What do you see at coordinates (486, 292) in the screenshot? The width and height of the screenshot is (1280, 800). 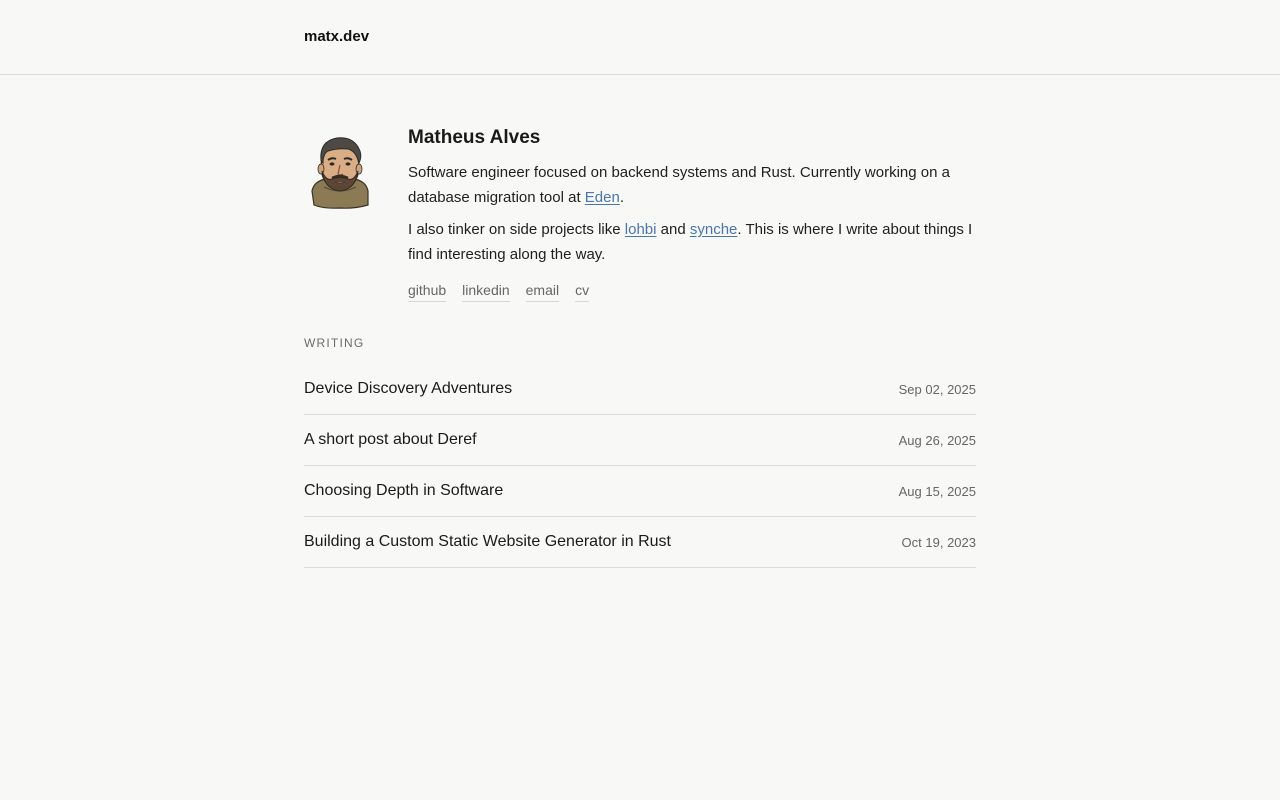 I see `linkedin-link: linkedin` at bounding box center [486, 292].